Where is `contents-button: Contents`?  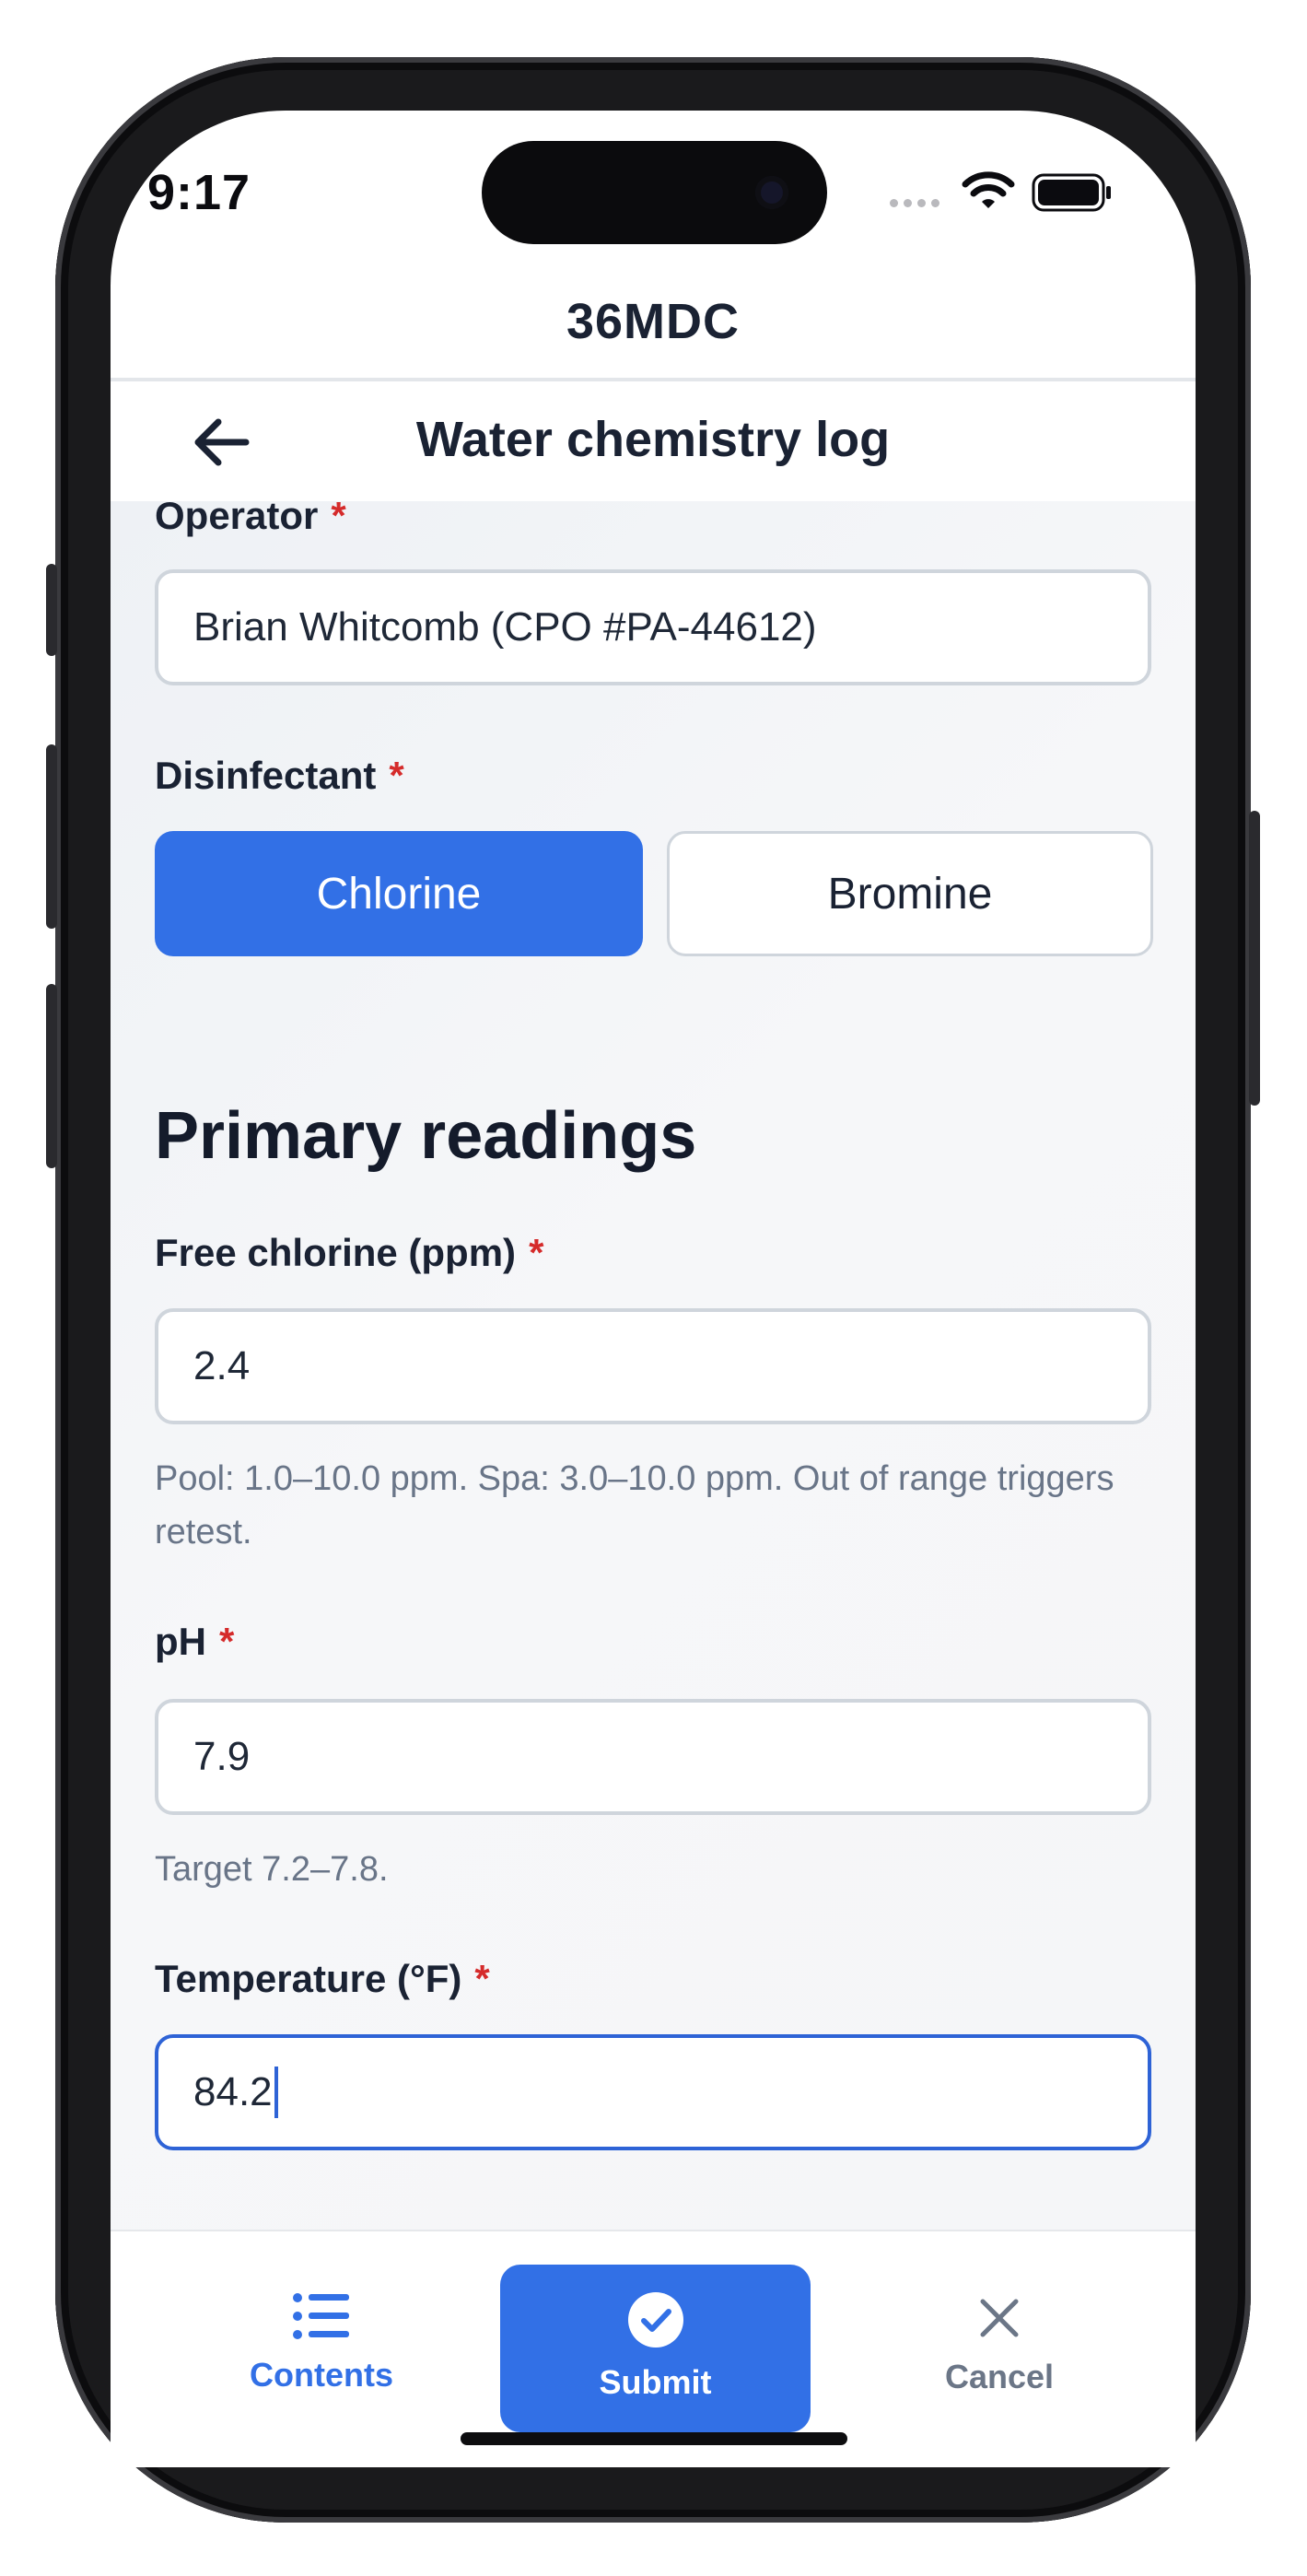 contents-button: Contents is located at coordinates (321, 2343).